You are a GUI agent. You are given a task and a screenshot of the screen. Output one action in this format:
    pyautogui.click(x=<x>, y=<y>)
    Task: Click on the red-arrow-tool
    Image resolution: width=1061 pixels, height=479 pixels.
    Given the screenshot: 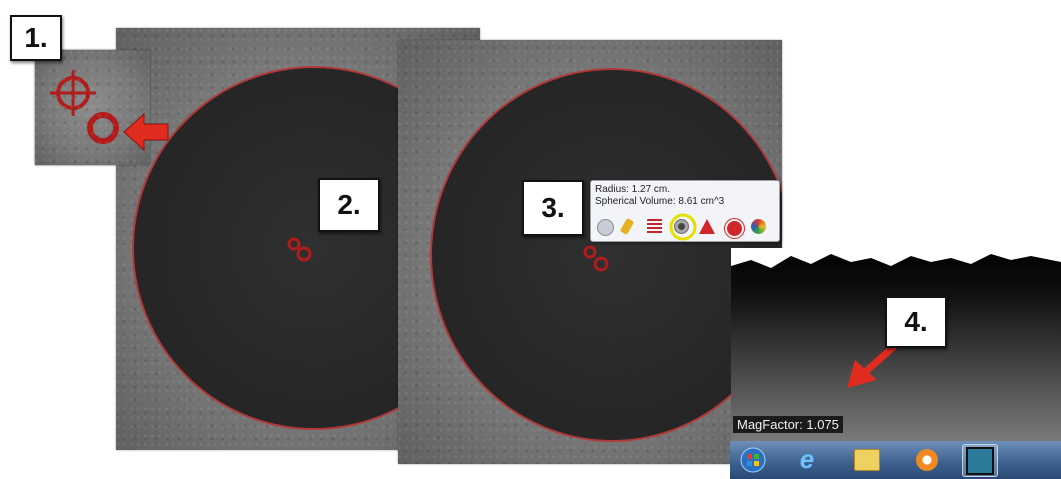 What is the action you would take?
    pyautogui.click(x=146, y=134)
    